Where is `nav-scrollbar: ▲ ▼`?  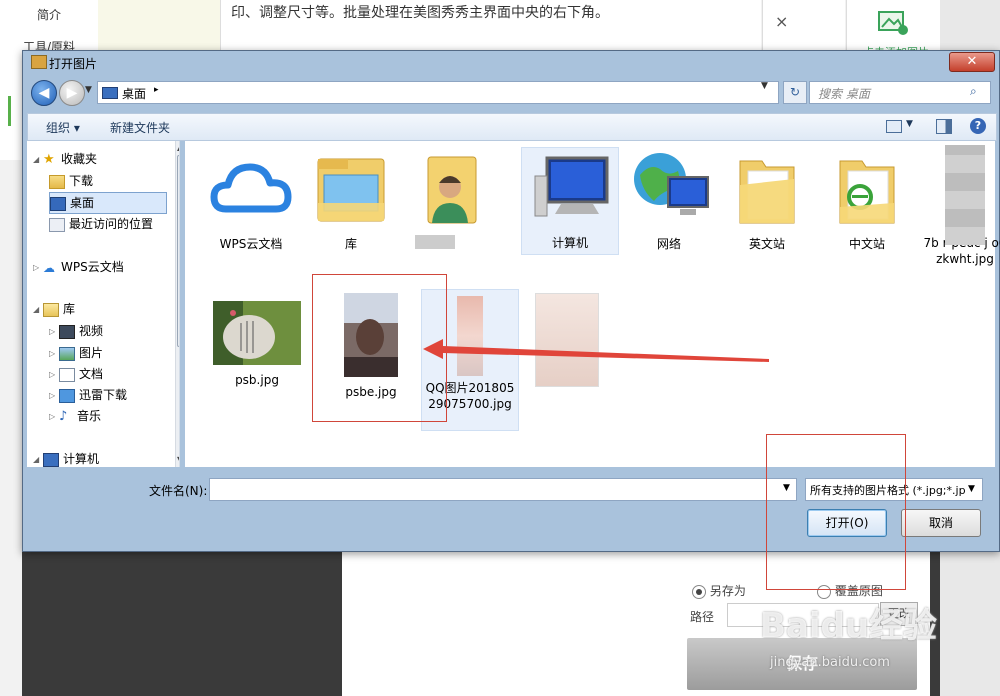
nav-scrollbar: ▲ ▼ is located at coordinates (177, 304).